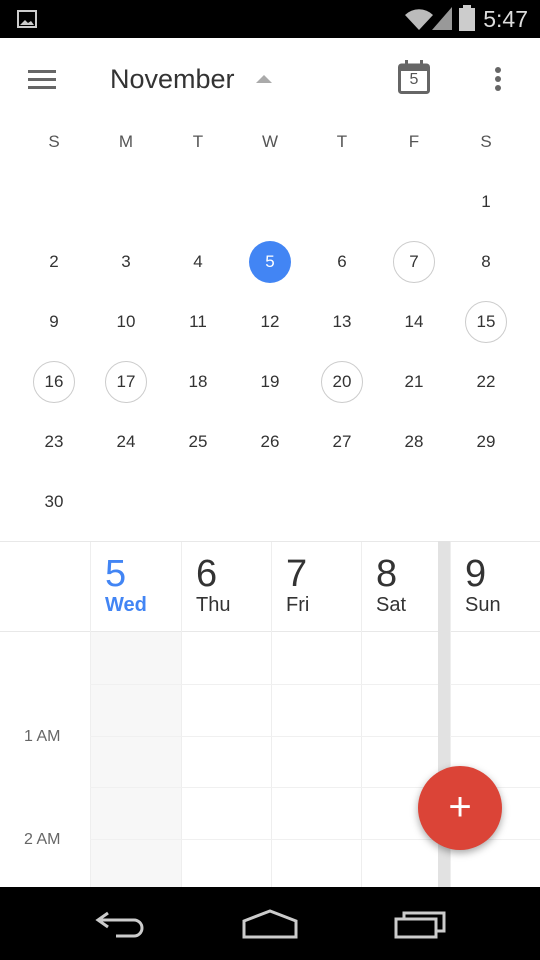 The width and height of the screenshot is (540, 960). What do you see at coordinates (399, 587) in the screenshot?
I see `week-day-column-header: 8 Sat` at bounding box center [399, 587].